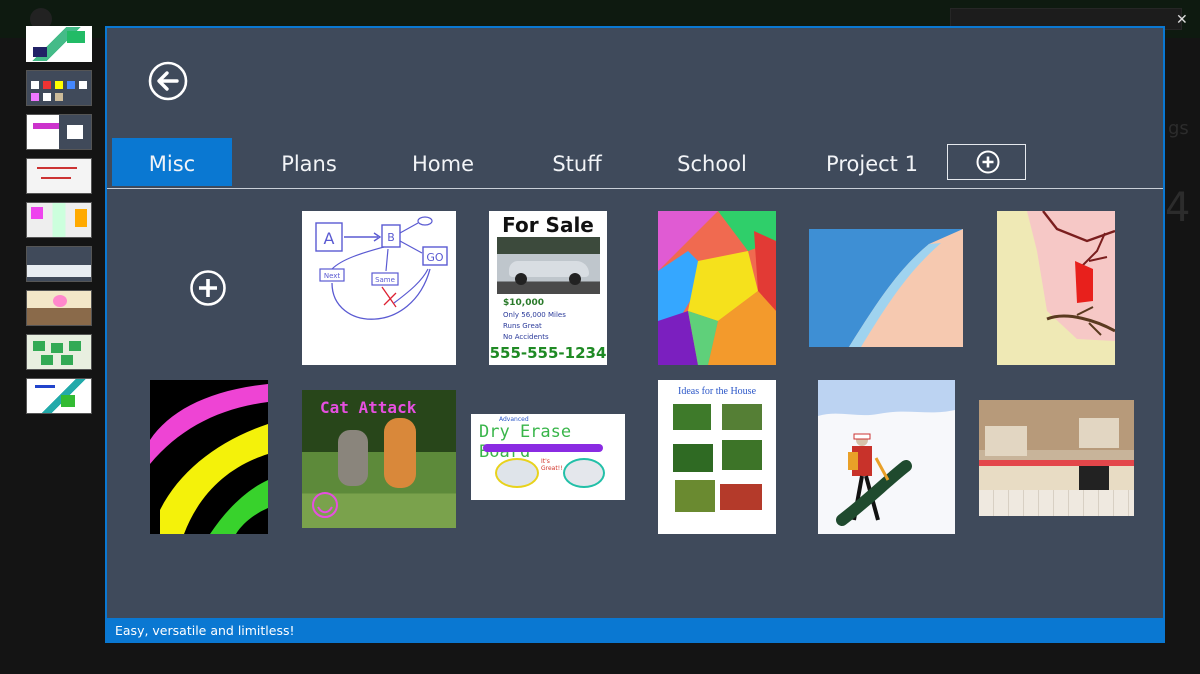  I want to click on back-button, so click(168, 81).